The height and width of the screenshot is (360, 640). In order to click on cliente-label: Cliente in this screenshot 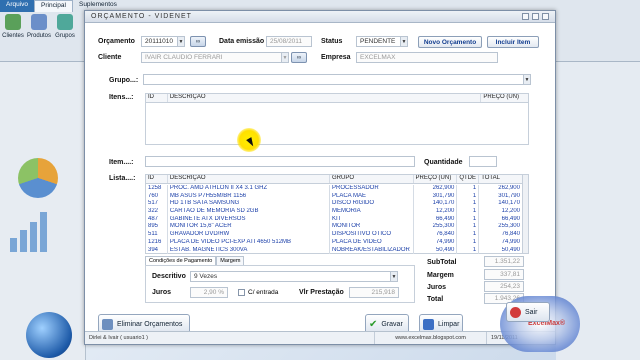, I will do `click(110, 57)`.